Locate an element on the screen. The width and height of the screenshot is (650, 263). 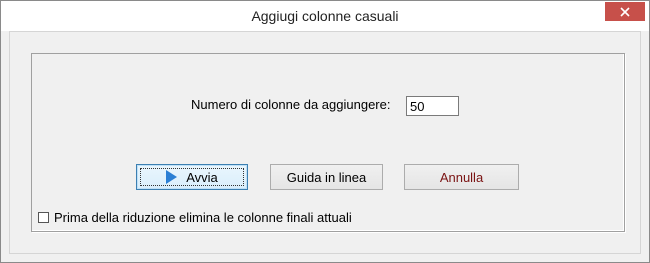
column-count-label: Numero di colonne da aggiungere: is located at coordinates (291, 104).